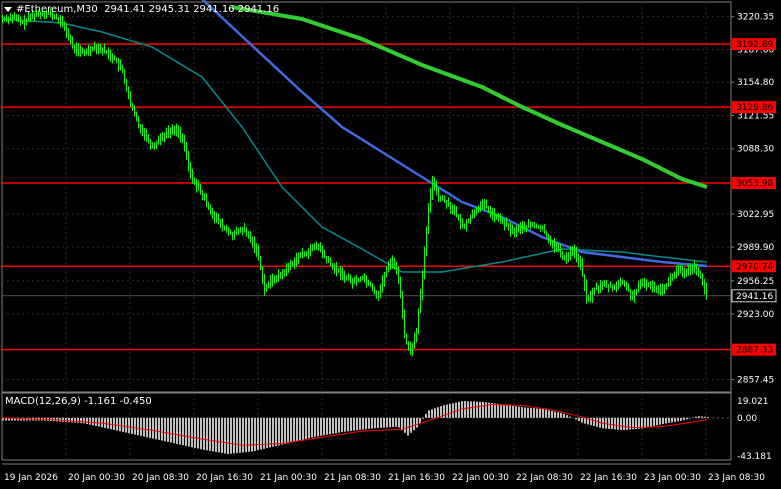 This screenshot has height=489, width=781. I want to click on symbol-timeframe: #Ethereum,M30, so click(57, 9).